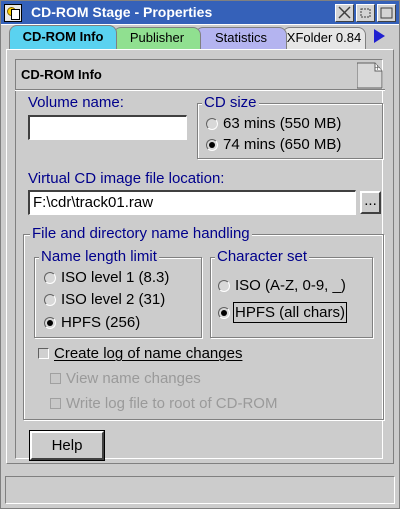  Describe the element at coordinates (282, 144) in the screenshot. I see `radio-label: 74 mins (650 MB)` at that location.